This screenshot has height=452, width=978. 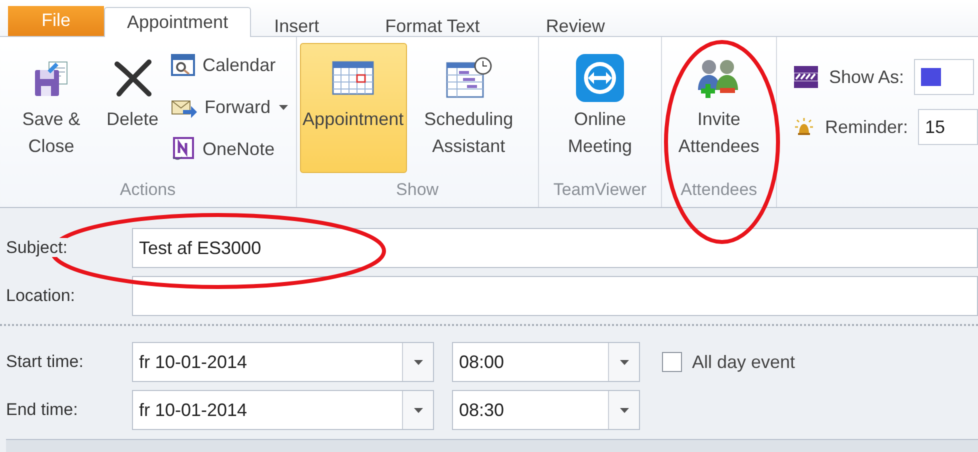 What do you see at coordinates (45, 362) in the screenshot?
I see `time-label: Start time:` at bounding box center [45, 362].